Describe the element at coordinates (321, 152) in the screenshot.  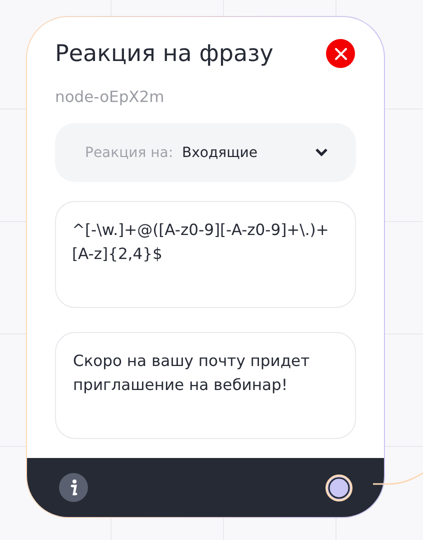
I see `chevron-down-icon` at that location.